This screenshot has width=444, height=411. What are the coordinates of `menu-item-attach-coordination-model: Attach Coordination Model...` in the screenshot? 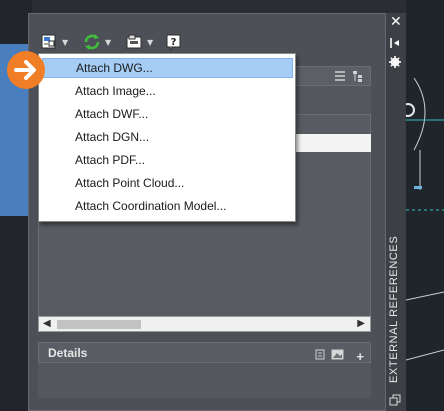 It's located at (167, 206).